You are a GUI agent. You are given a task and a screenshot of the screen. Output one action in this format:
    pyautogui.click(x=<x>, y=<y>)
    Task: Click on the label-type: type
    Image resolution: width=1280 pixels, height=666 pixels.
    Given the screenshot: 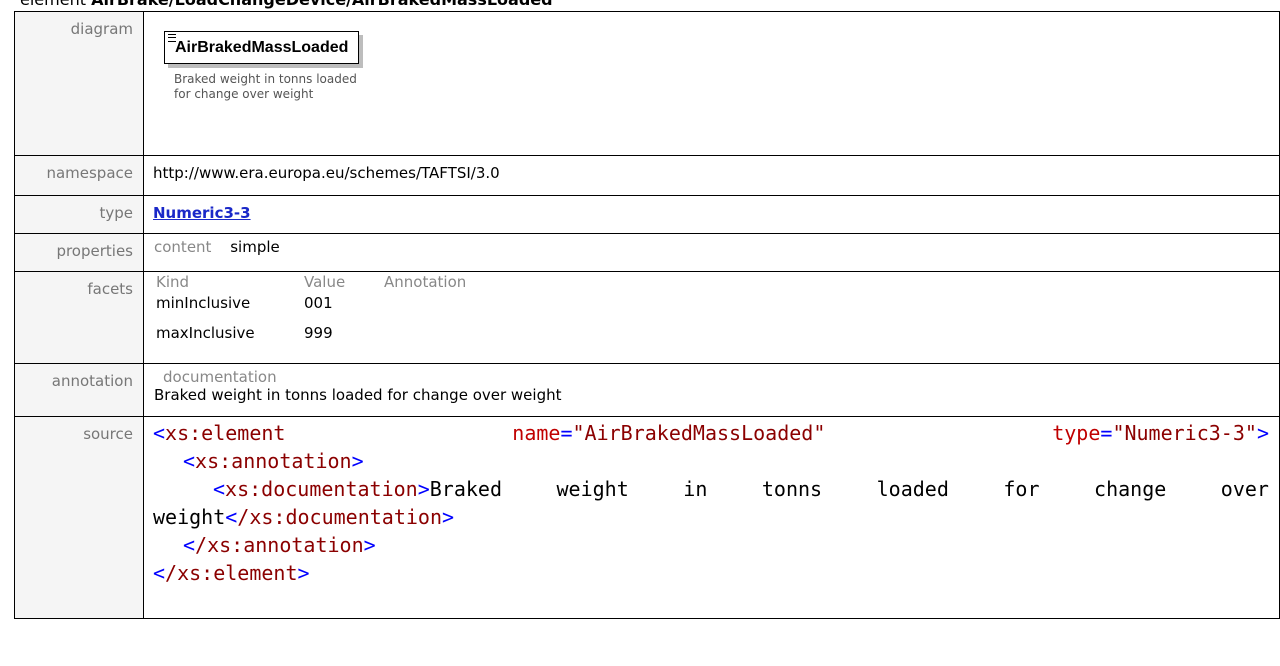 What is the action you would take?
    pyautogui.click(x=79, y=214)
    